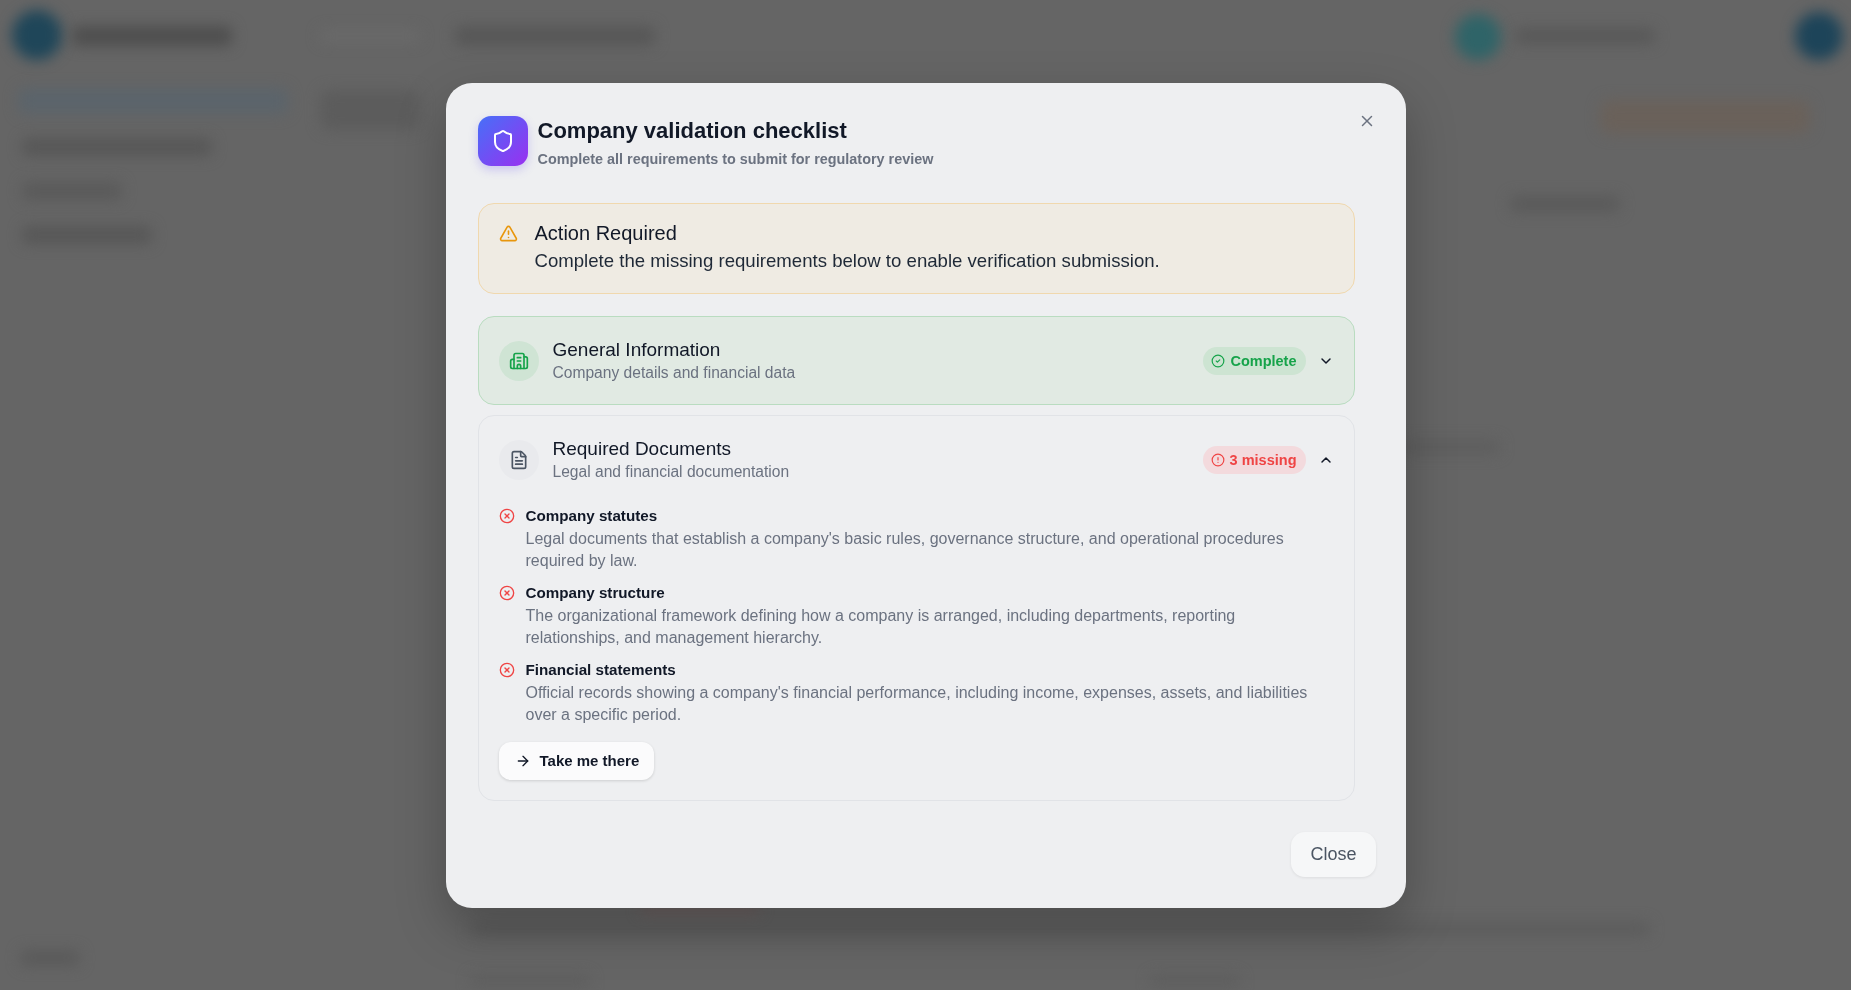 Image resolution: width=1851 pixels, height=990 pixels. Describe the element at coordinates (606, 232) in the screenshot. I see `alert-title: Action Required` at that location.